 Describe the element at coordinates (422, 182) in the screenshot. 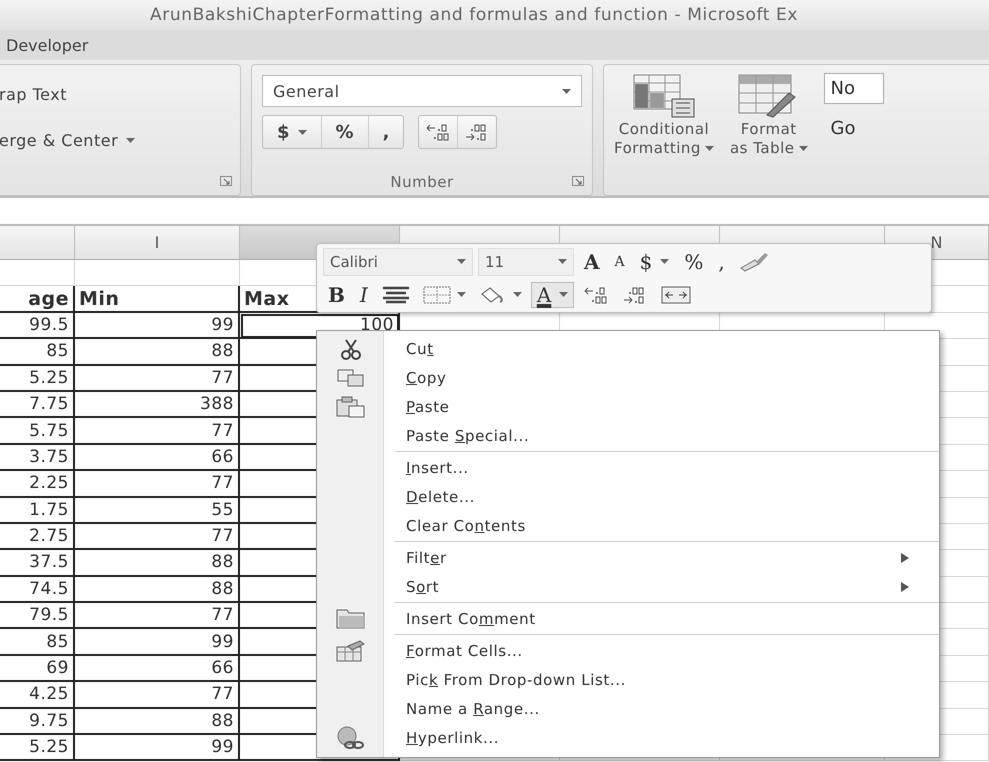

I see `group-label: Number` at that location.